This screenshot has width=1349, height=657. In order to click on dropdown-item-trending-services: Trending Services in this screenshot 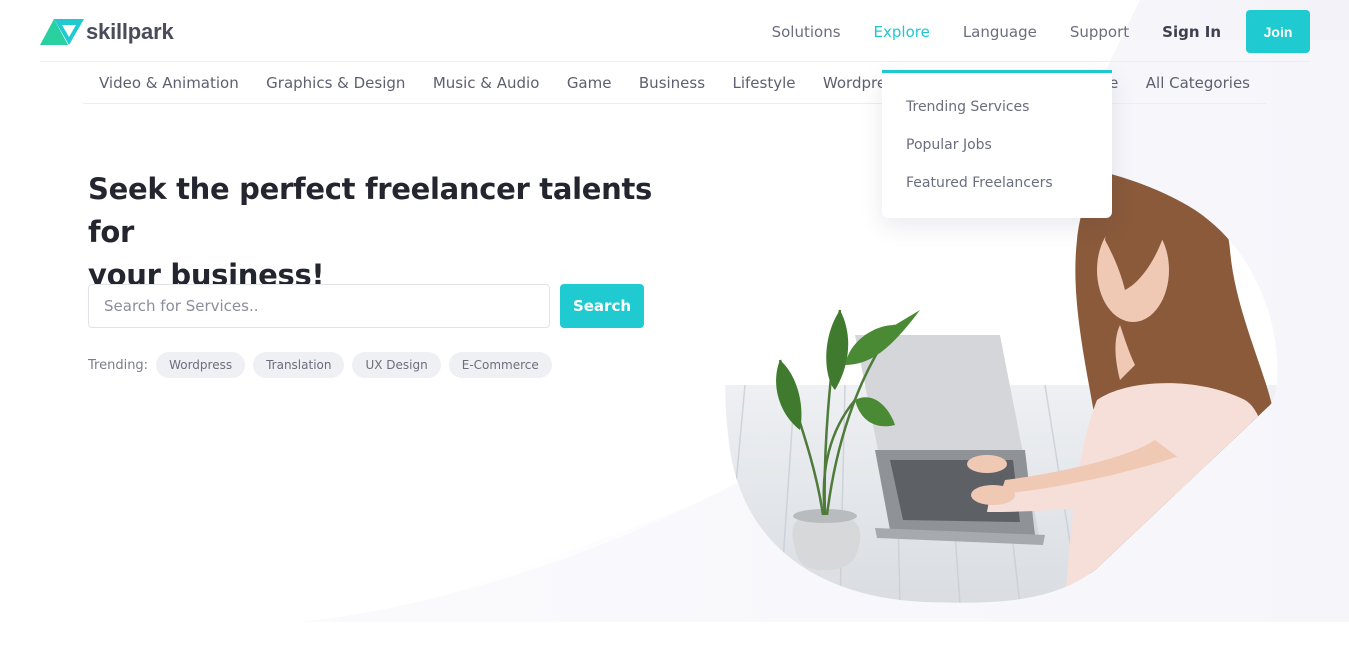, I will do `click(997, 117)`.